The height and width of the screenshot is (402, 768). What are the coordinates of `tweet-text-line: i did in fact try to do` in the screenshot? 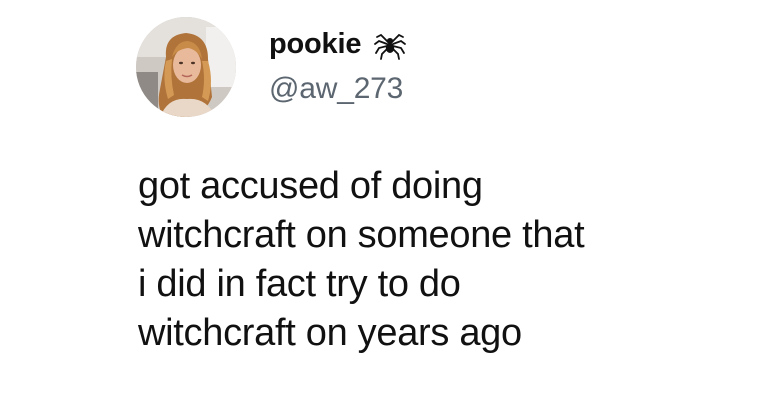 It's located at (299, 284).